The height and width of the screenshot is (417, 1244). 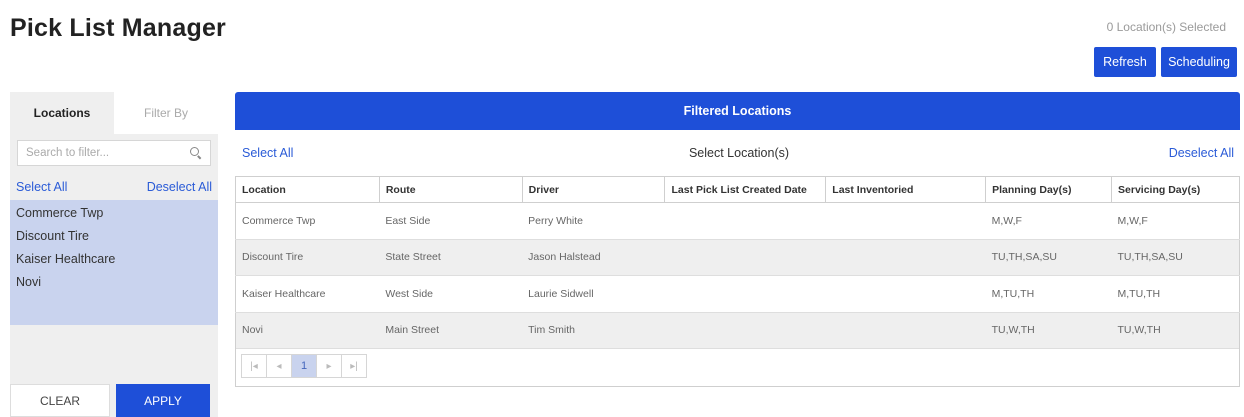 What do you see at coordinates (118, 28) in the screenshot?
I see `page-title: Pick List Manager` at bounding box center [118, 28].